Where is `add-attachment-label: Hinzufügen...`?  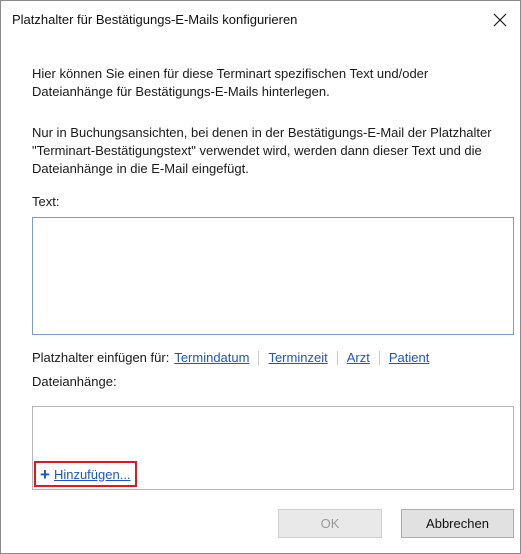
add-attachment-label: Hinzufügen... is located at coordinates (92, 474).